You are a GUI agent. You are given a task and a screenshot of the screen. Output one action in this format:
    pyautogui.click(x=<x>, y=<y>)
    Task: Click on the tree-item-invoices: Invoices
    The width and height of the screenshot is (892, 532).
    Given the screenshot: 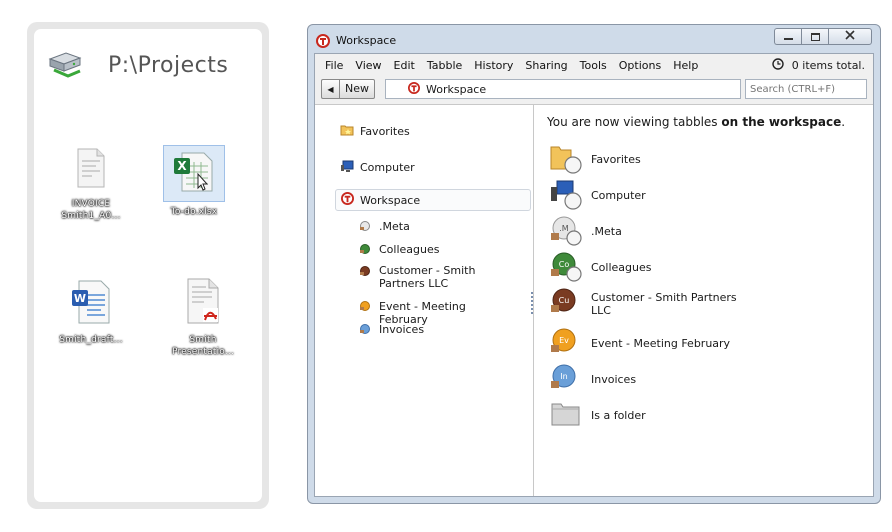 What is the action you would take?
    pyautogui.click(x=434, y=330)
    